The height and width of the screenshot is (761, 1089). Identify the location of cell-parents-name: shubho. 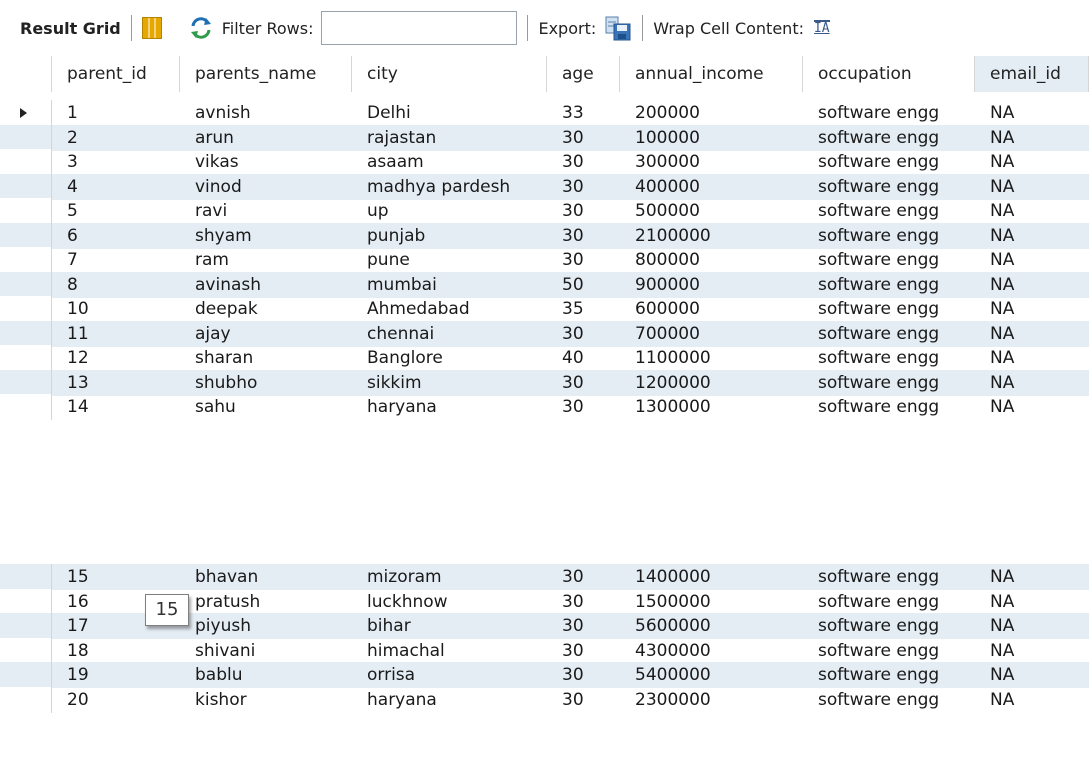
(266, 383).